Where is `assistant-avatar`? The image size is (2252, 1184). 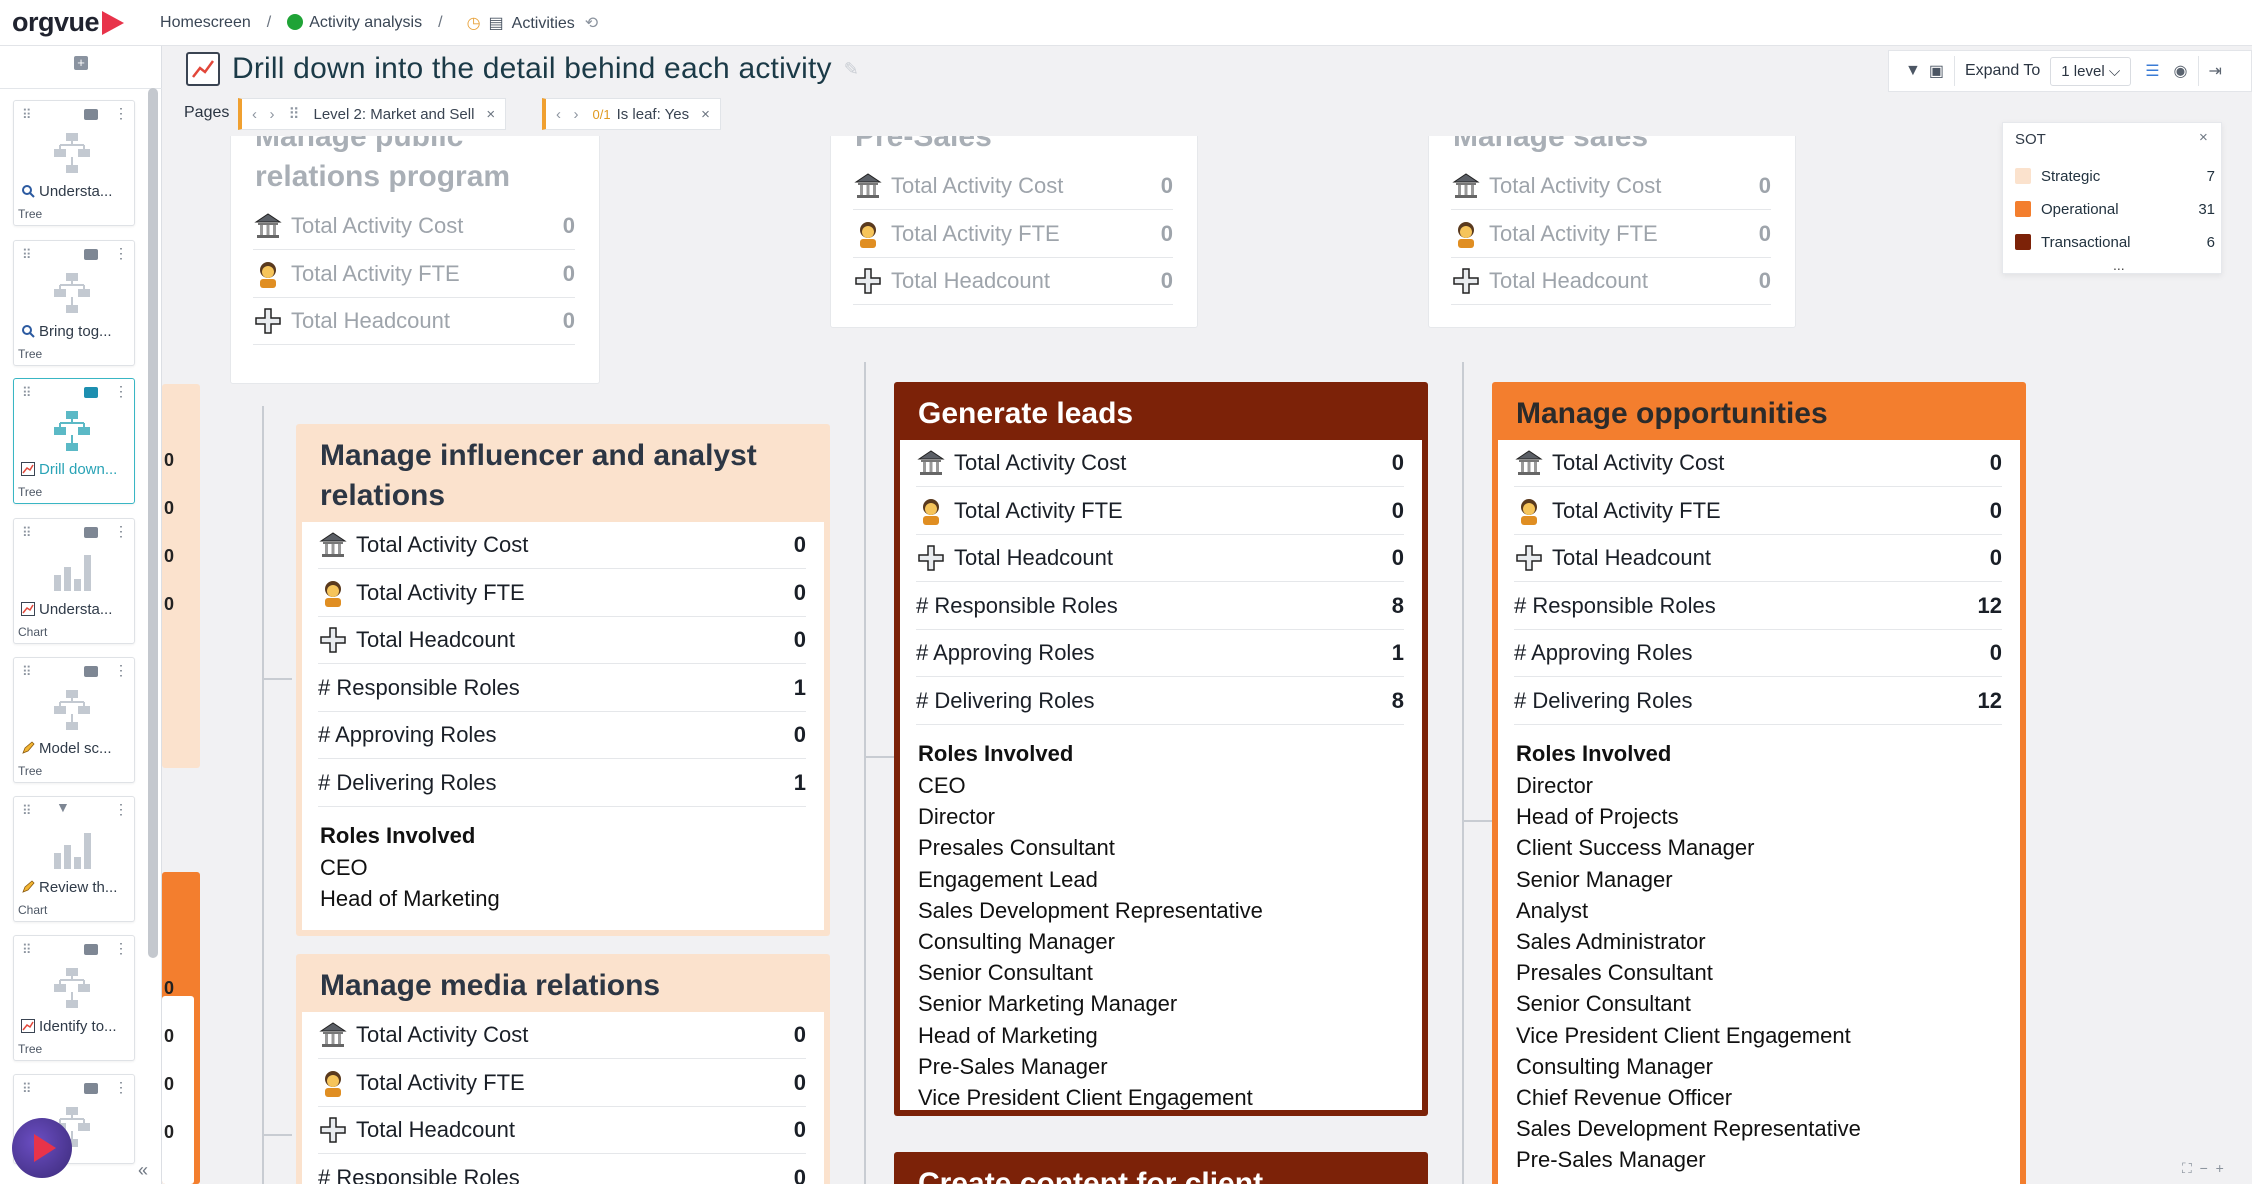 assistant-avatar is located at coordinates (42, 1148).